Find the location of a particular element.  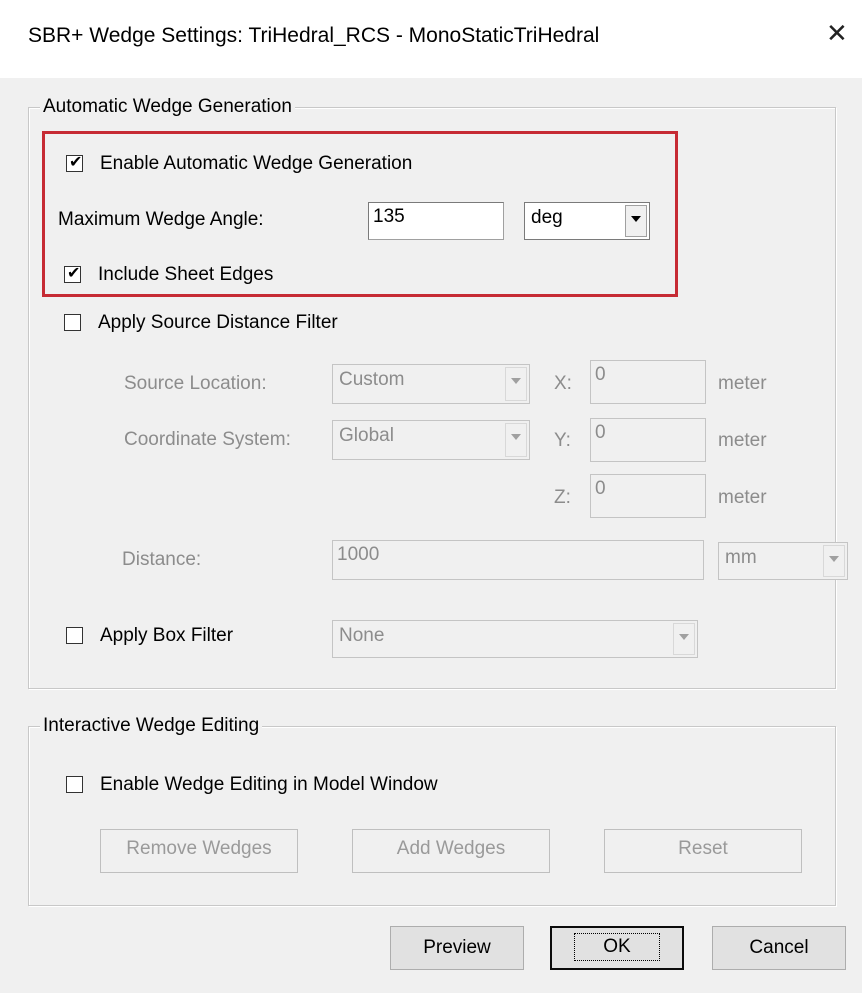

reset-button: Reset is located at coordinates (703, 851).